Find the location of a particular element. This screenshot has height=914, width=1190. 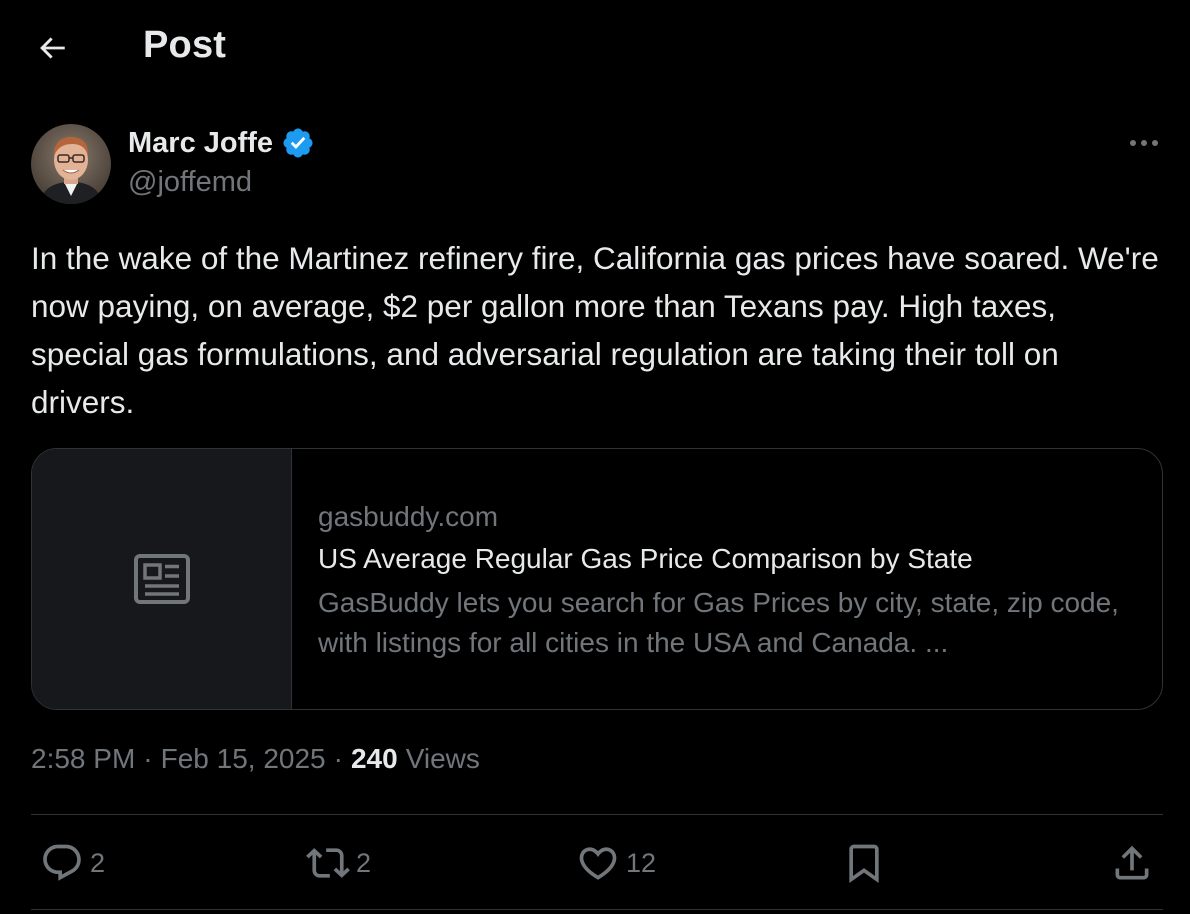

card-domain: gasbuddy.com is located at coordinates (408, 516).